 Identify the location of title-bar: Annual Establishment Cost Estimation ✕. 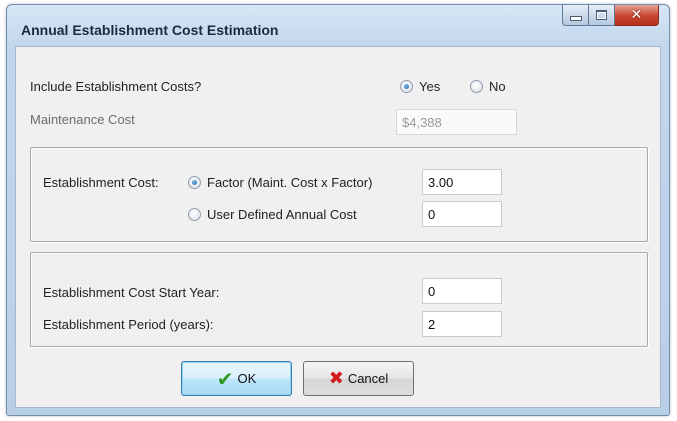
(338, 26).